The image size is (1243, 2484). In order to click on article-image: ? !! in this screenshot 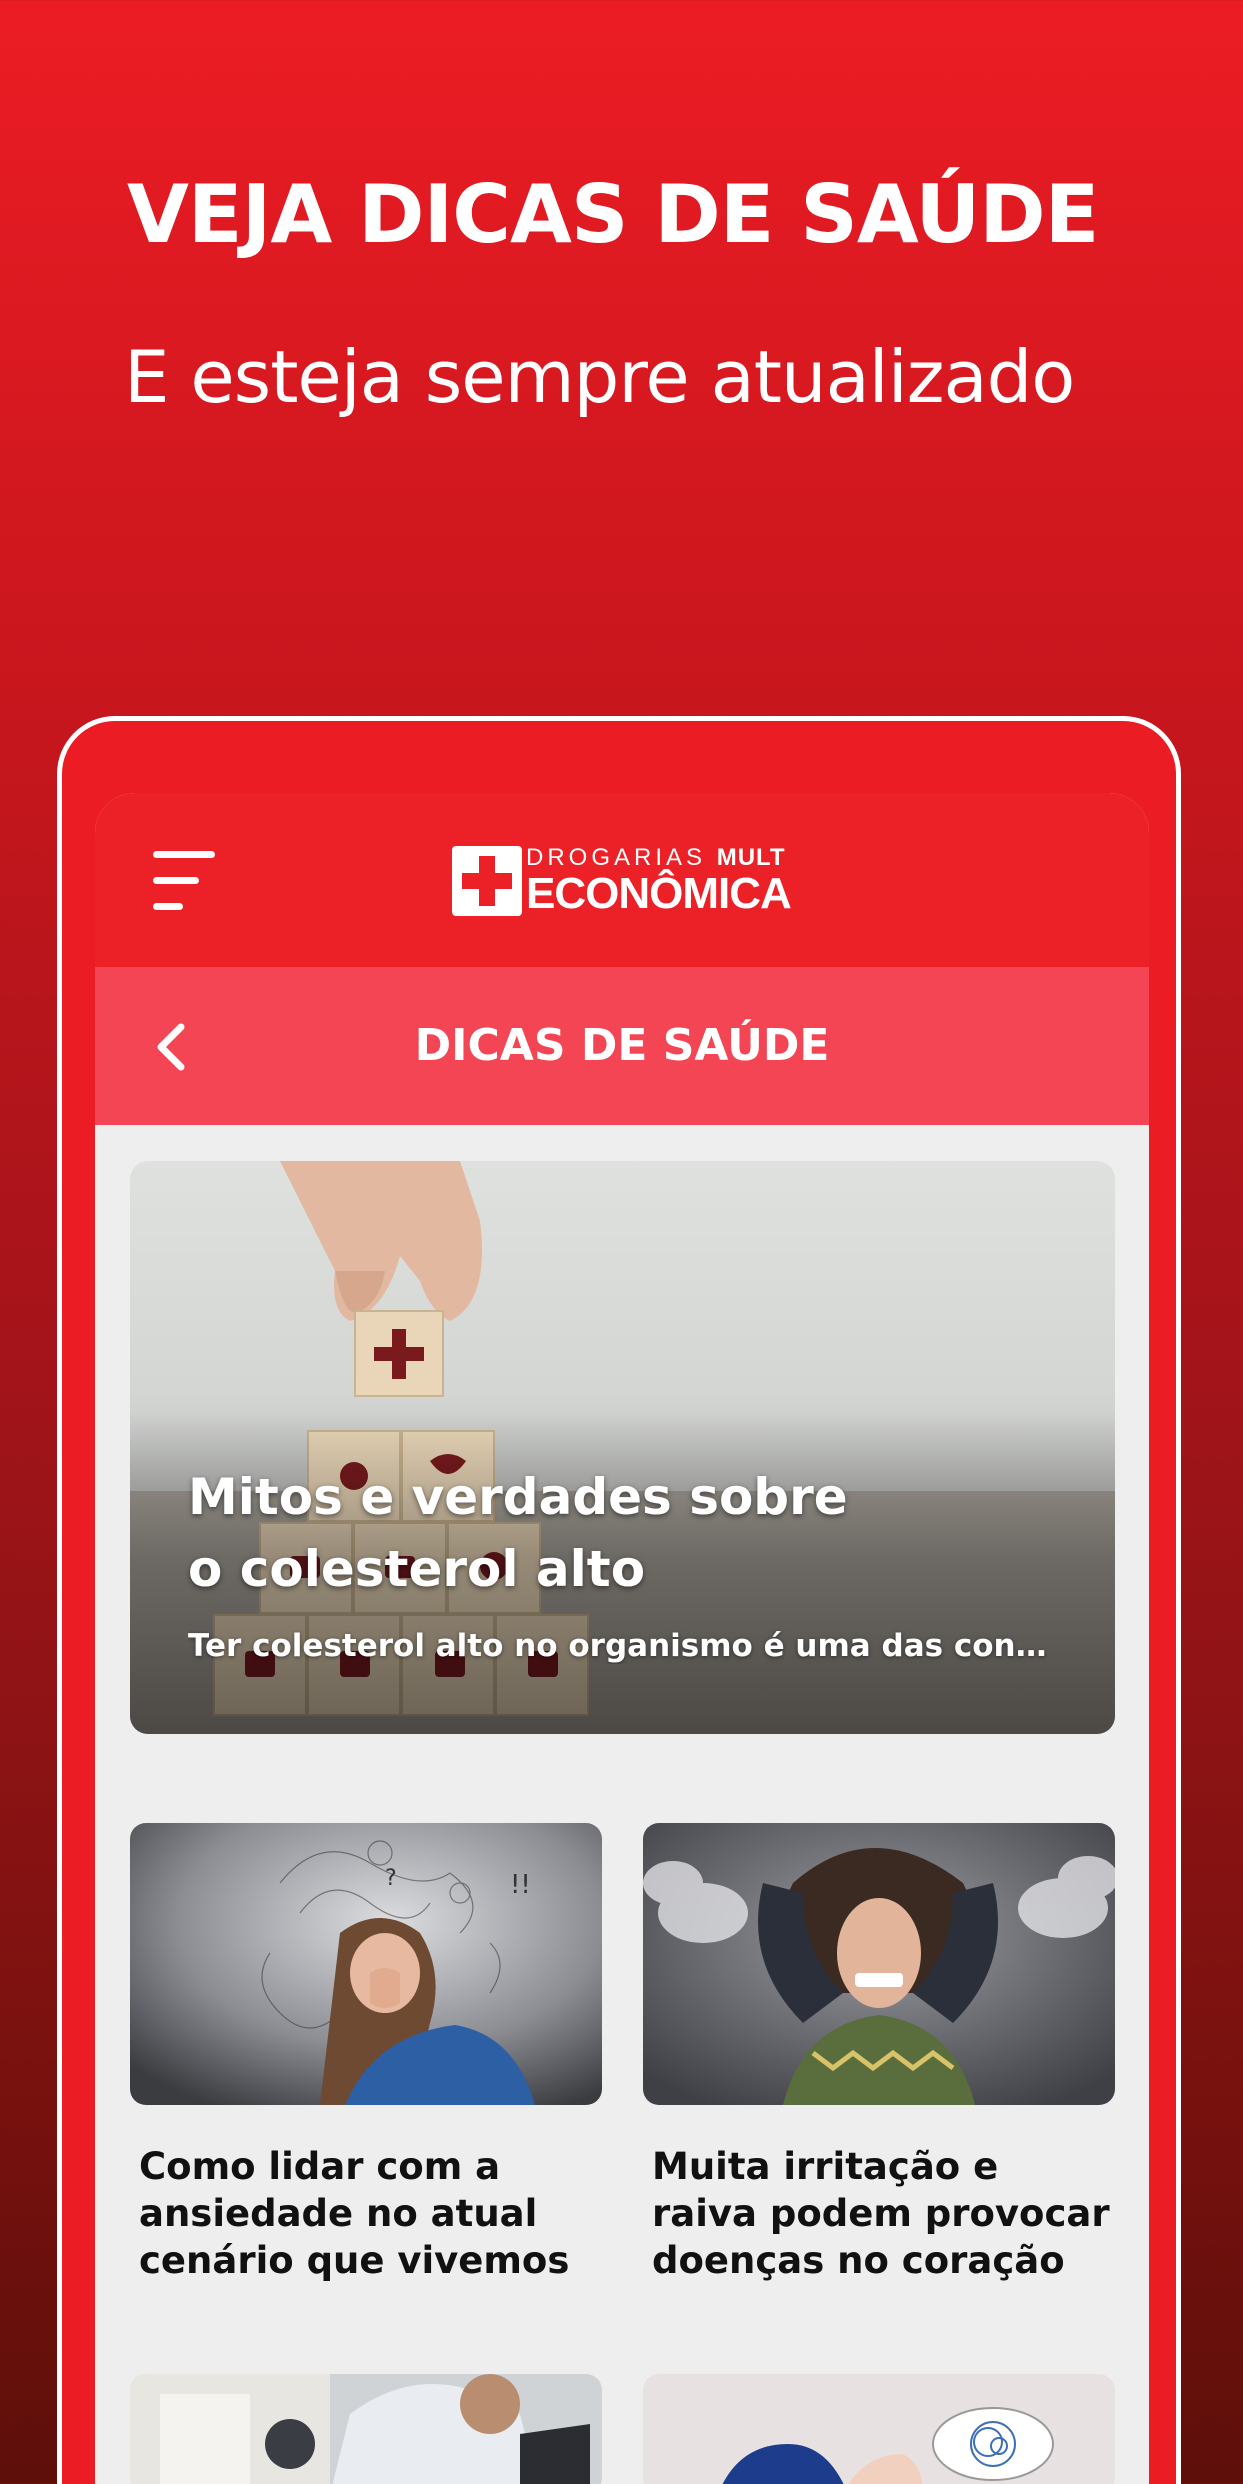, I will do `click(366, 1964)`.